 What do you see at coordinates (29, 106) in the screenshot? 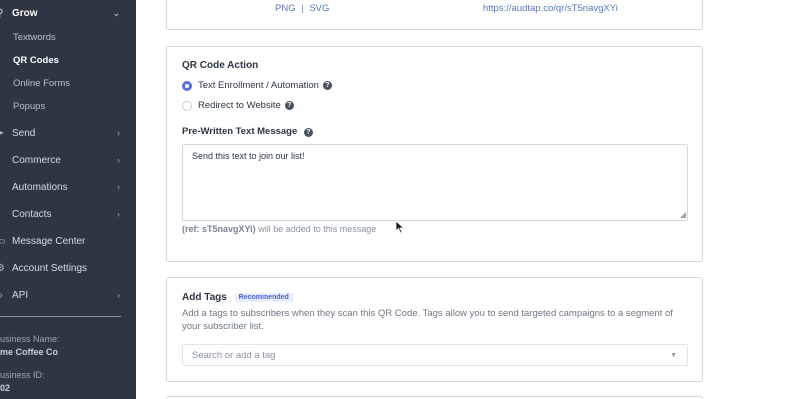
I see `sidebar-subitem-popups: Popups` at bounding box center [29, 106].